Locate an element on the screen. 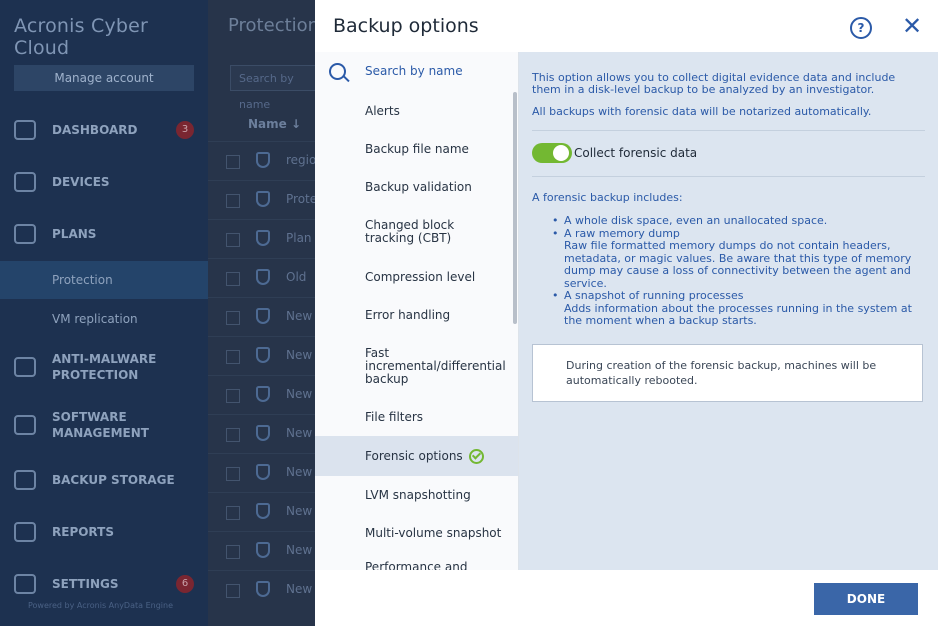  option-fast-incremental: Fast incremental/differential backup is located at coordinates (416, 366).